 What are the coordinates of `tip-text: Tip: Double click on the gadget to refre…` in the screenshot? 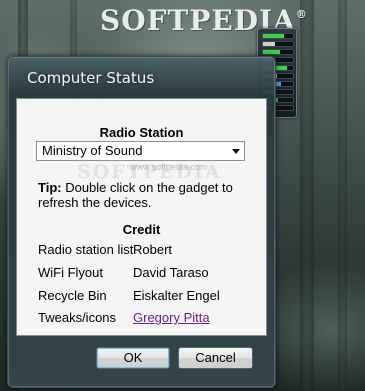 It's located at (145, 195).